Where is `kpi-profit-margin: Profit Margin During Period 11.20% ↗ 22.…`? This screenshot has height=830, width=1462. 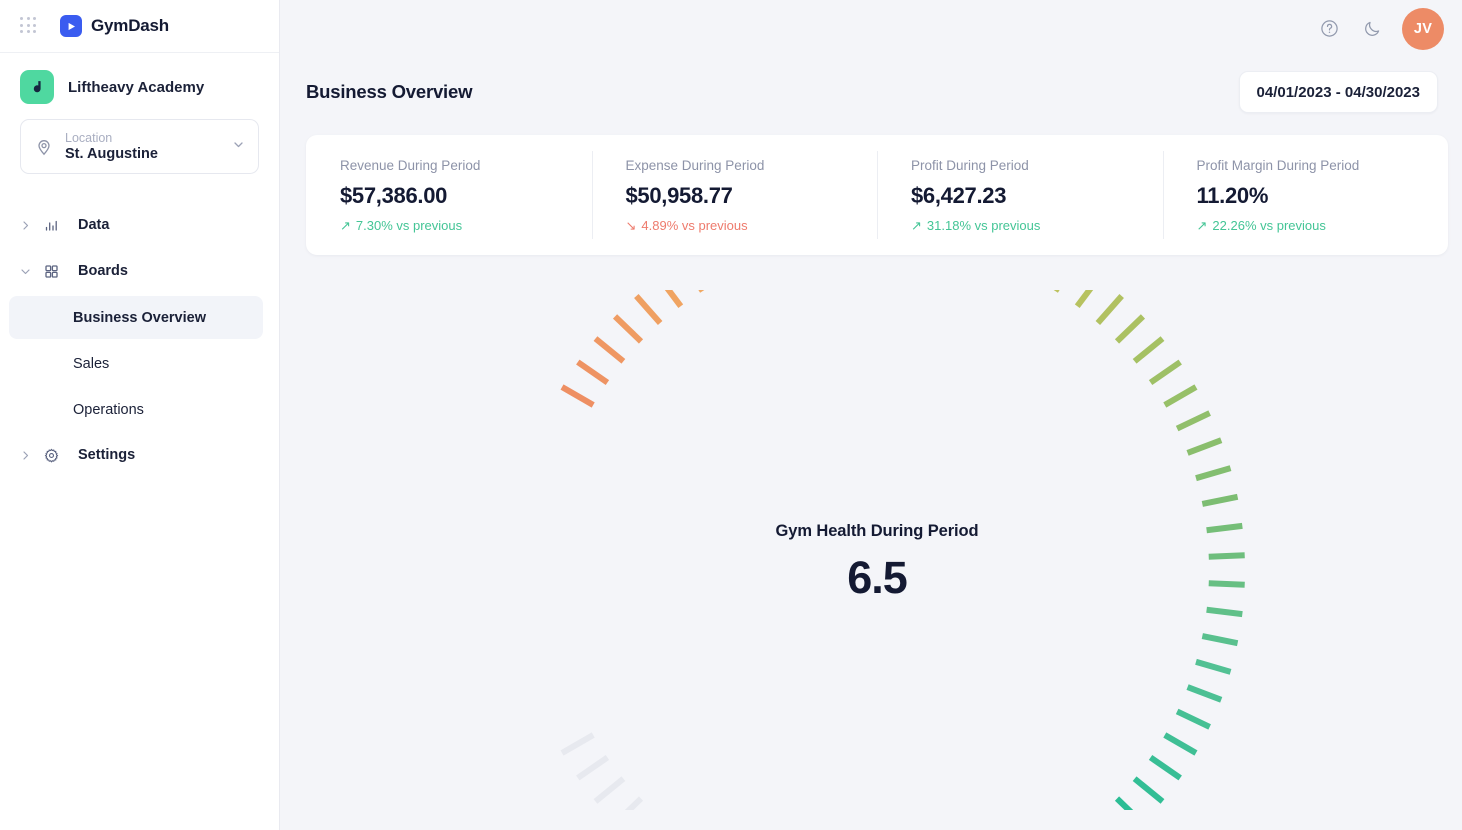
kpi-profit-margin: Profit Margin During Period 11.20% ↗ 22.… is located at coordinates (1305, 195).